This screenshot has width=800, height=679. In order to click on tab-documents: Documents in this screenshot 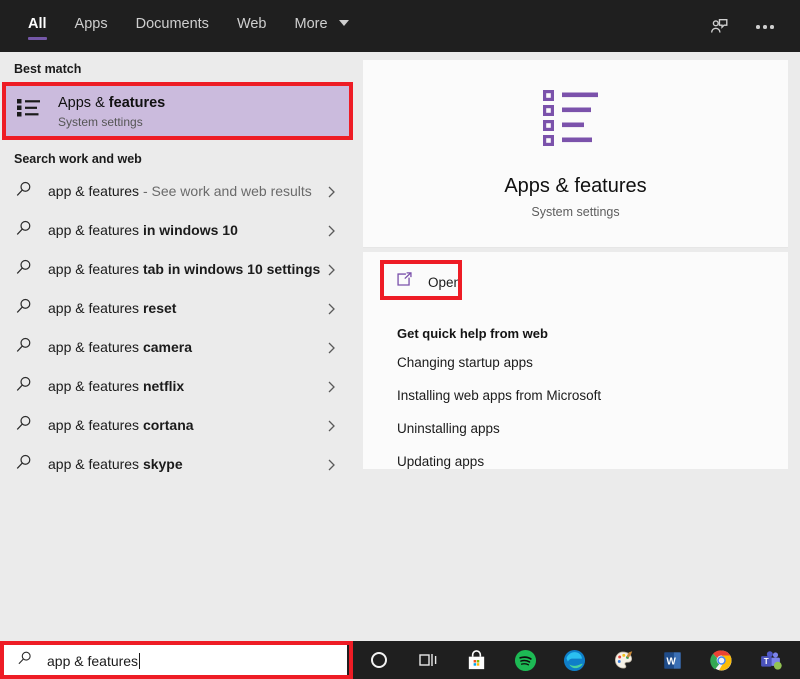, I will do `click(172, 31)`.